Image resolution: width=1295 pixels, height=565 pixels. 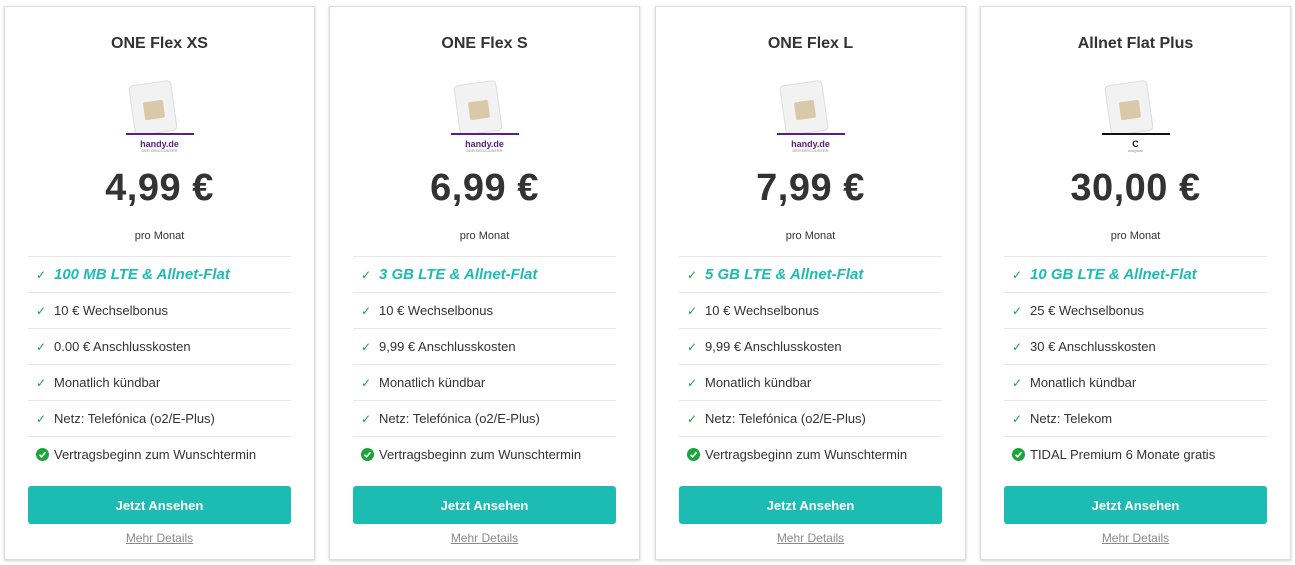 I want to click on price: 6,99 €, so click(x=484, y=188).